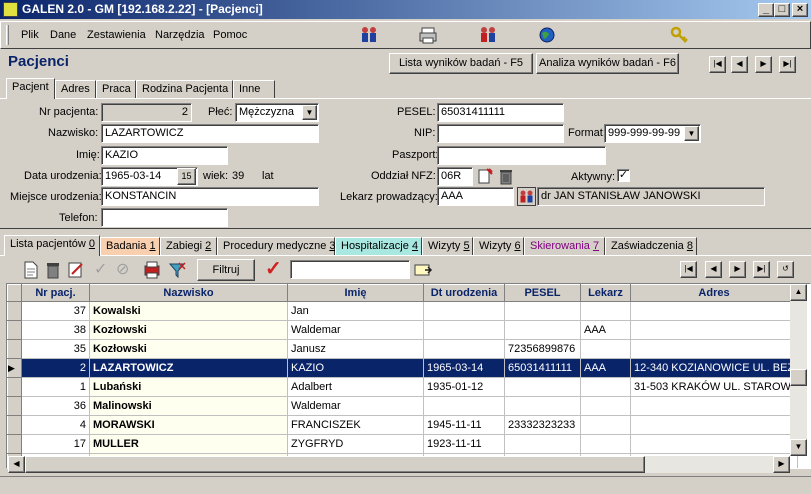 This screenshot has height=494, width=811. I want to click on nip-field, so click(500, 133).